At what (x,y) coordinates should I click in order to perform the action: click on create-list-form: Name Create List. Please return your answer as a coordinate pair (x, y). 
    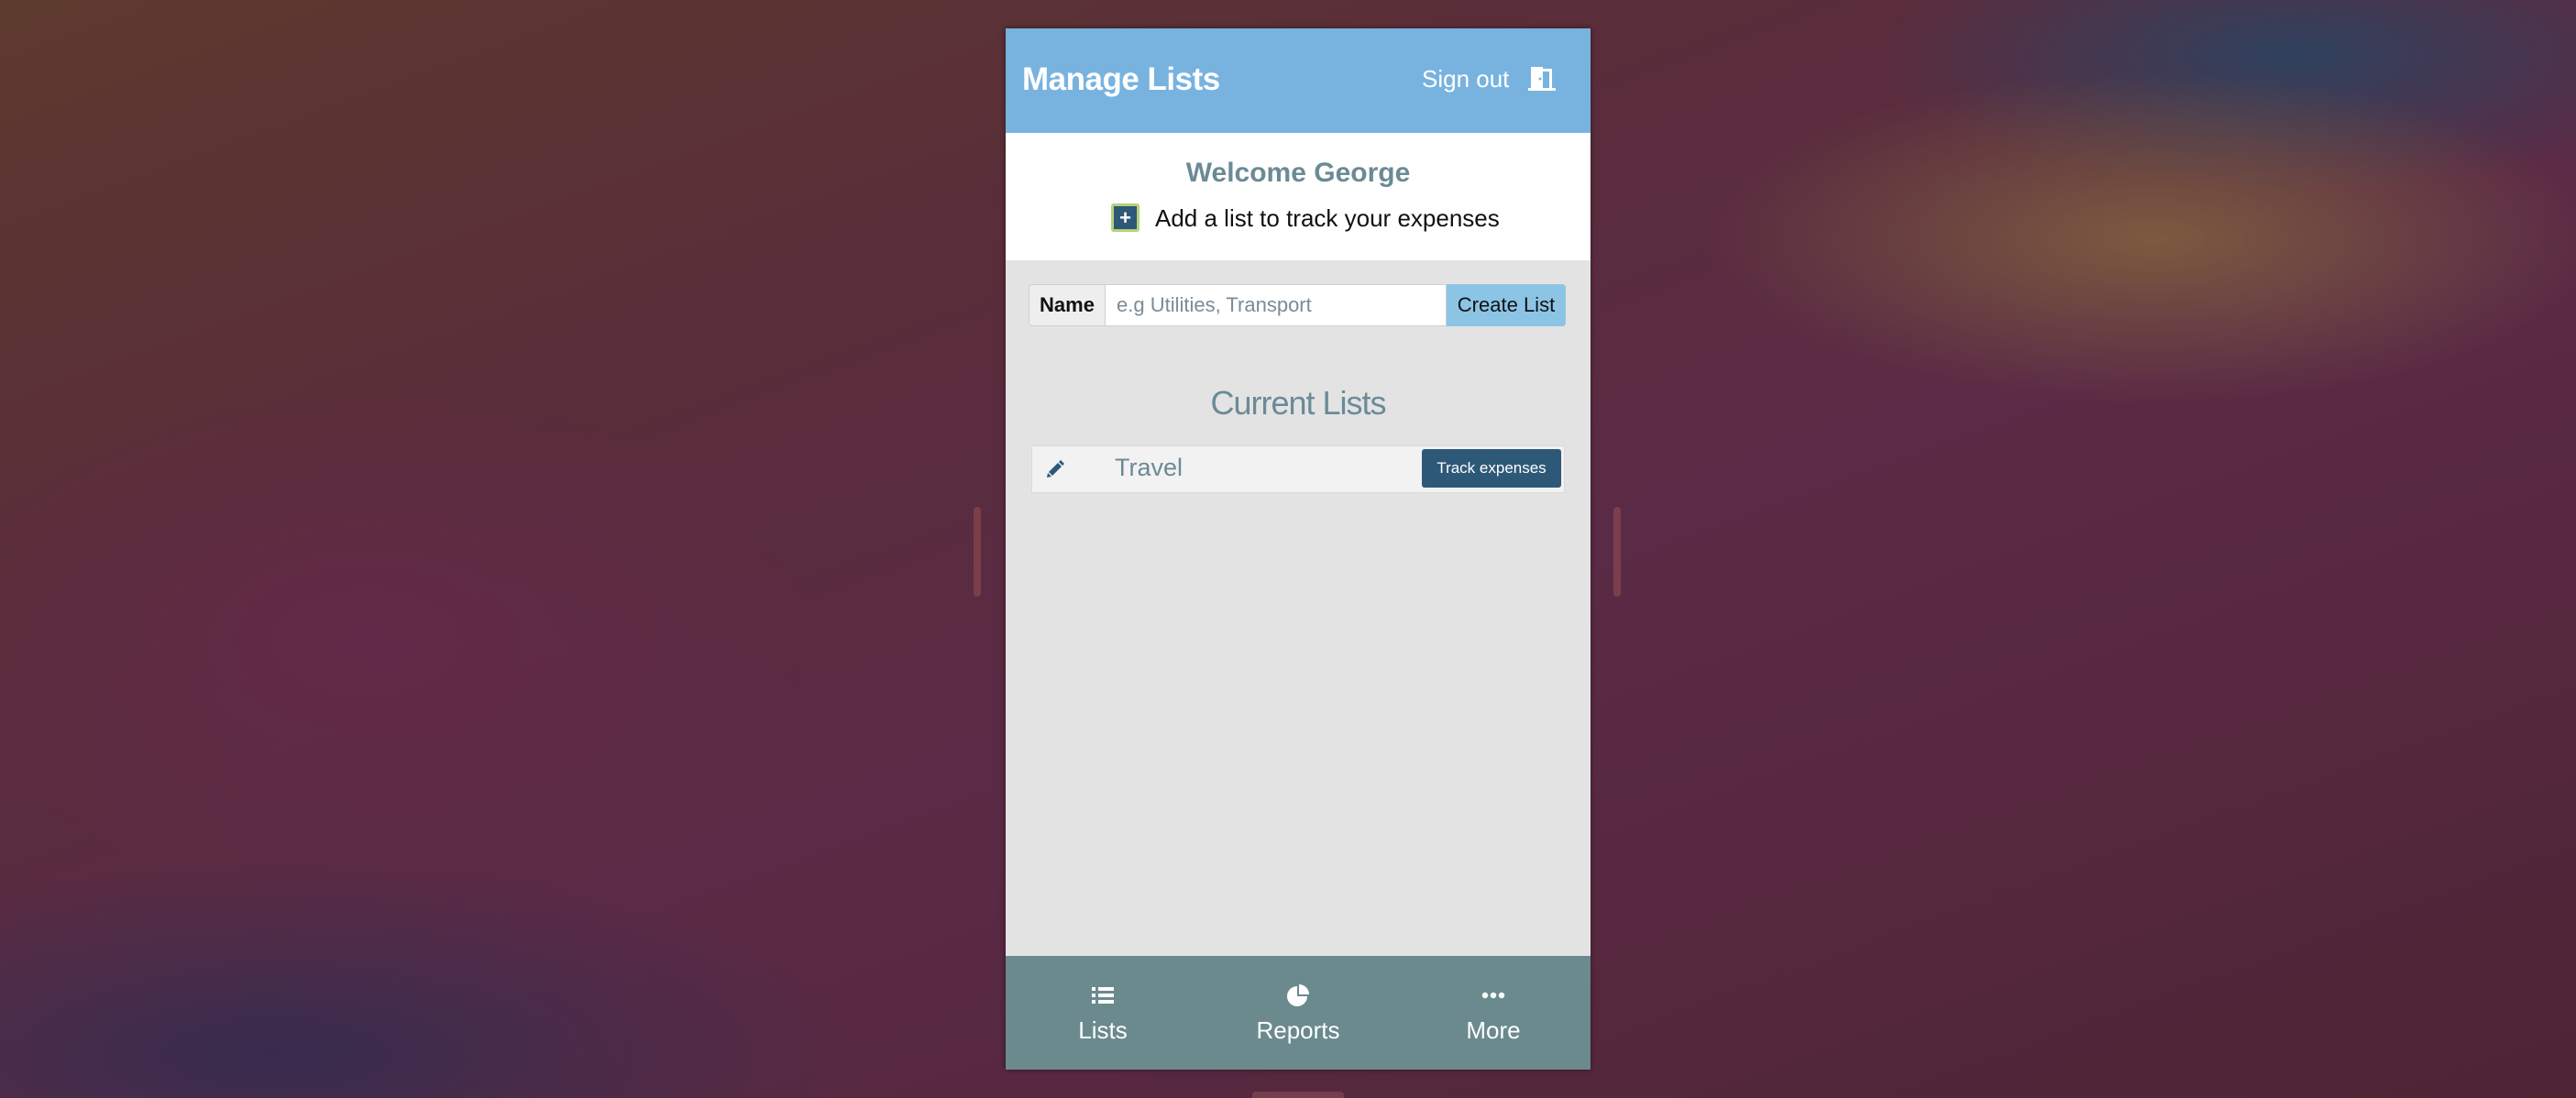
    Looking at the image, I should click on (1297, 305).